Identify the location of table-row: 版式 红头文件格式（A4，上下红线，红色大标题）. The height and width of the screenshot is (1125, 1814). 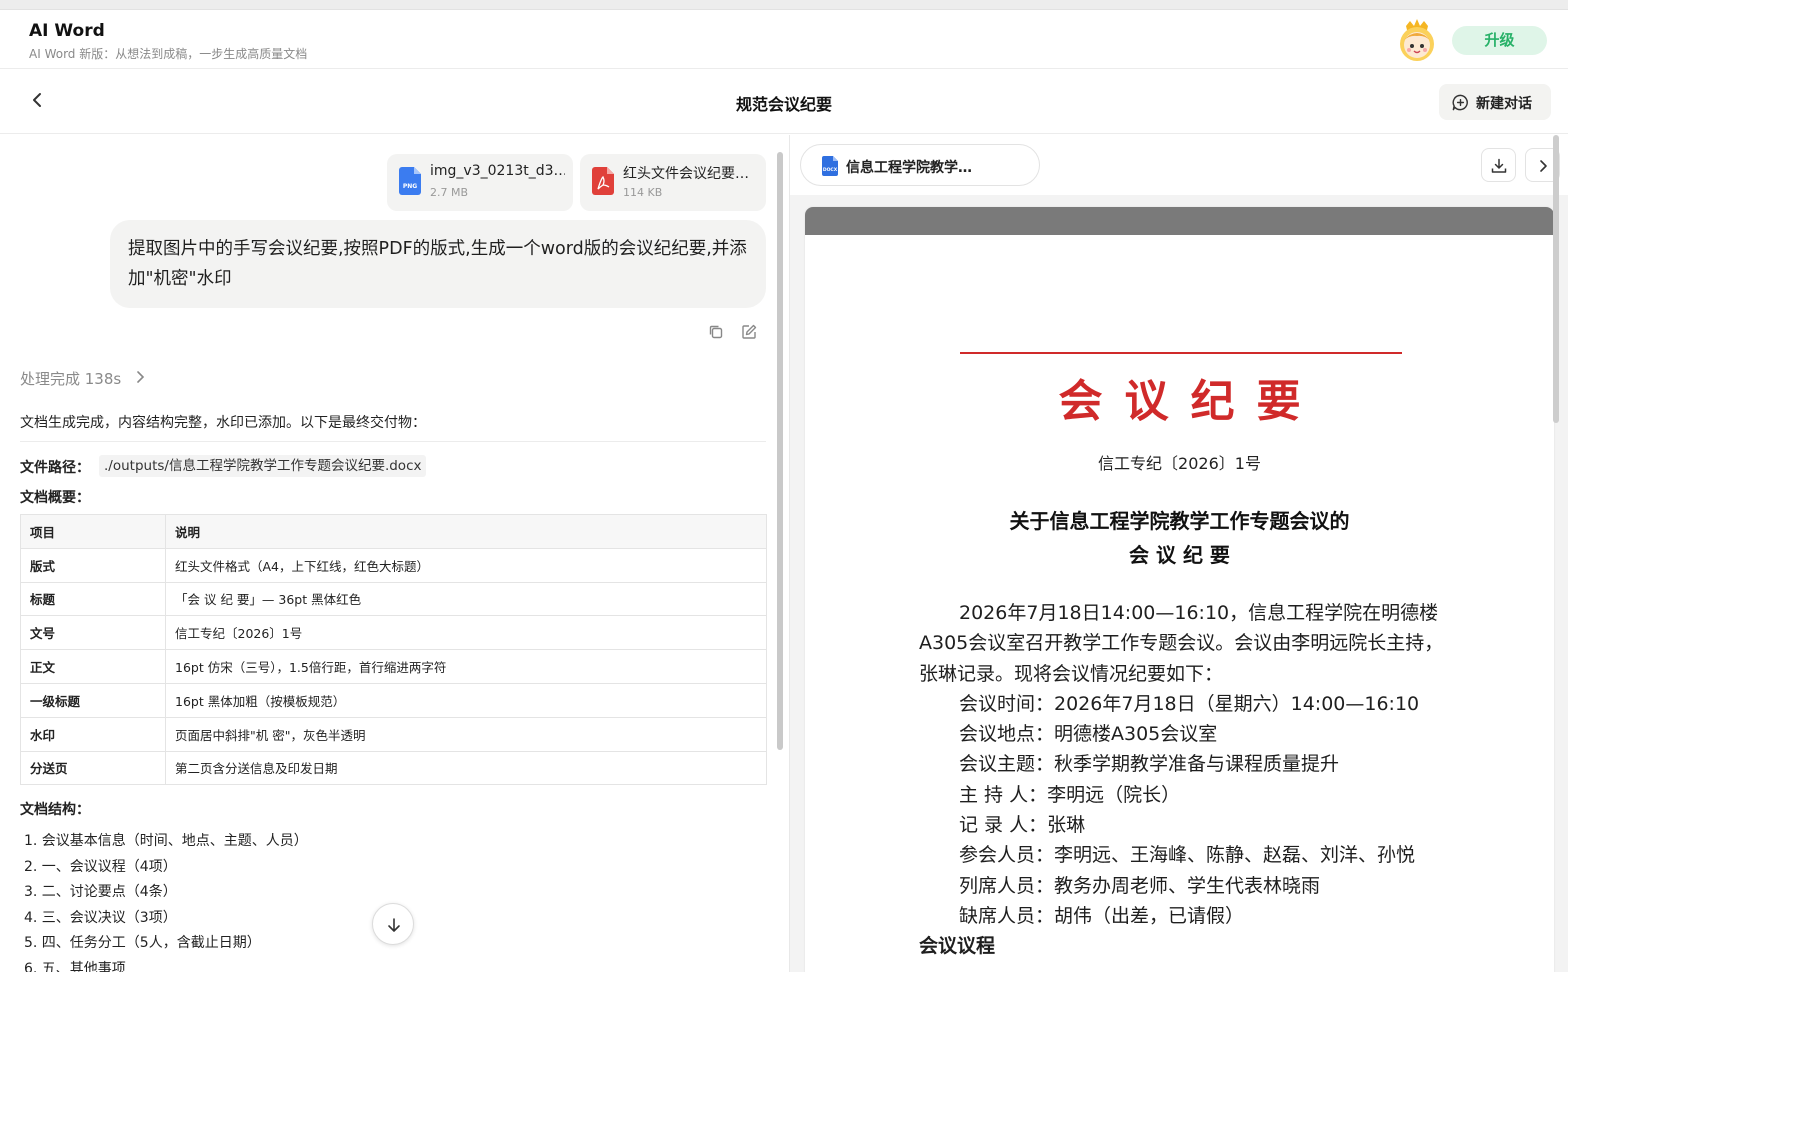
(393, 565).